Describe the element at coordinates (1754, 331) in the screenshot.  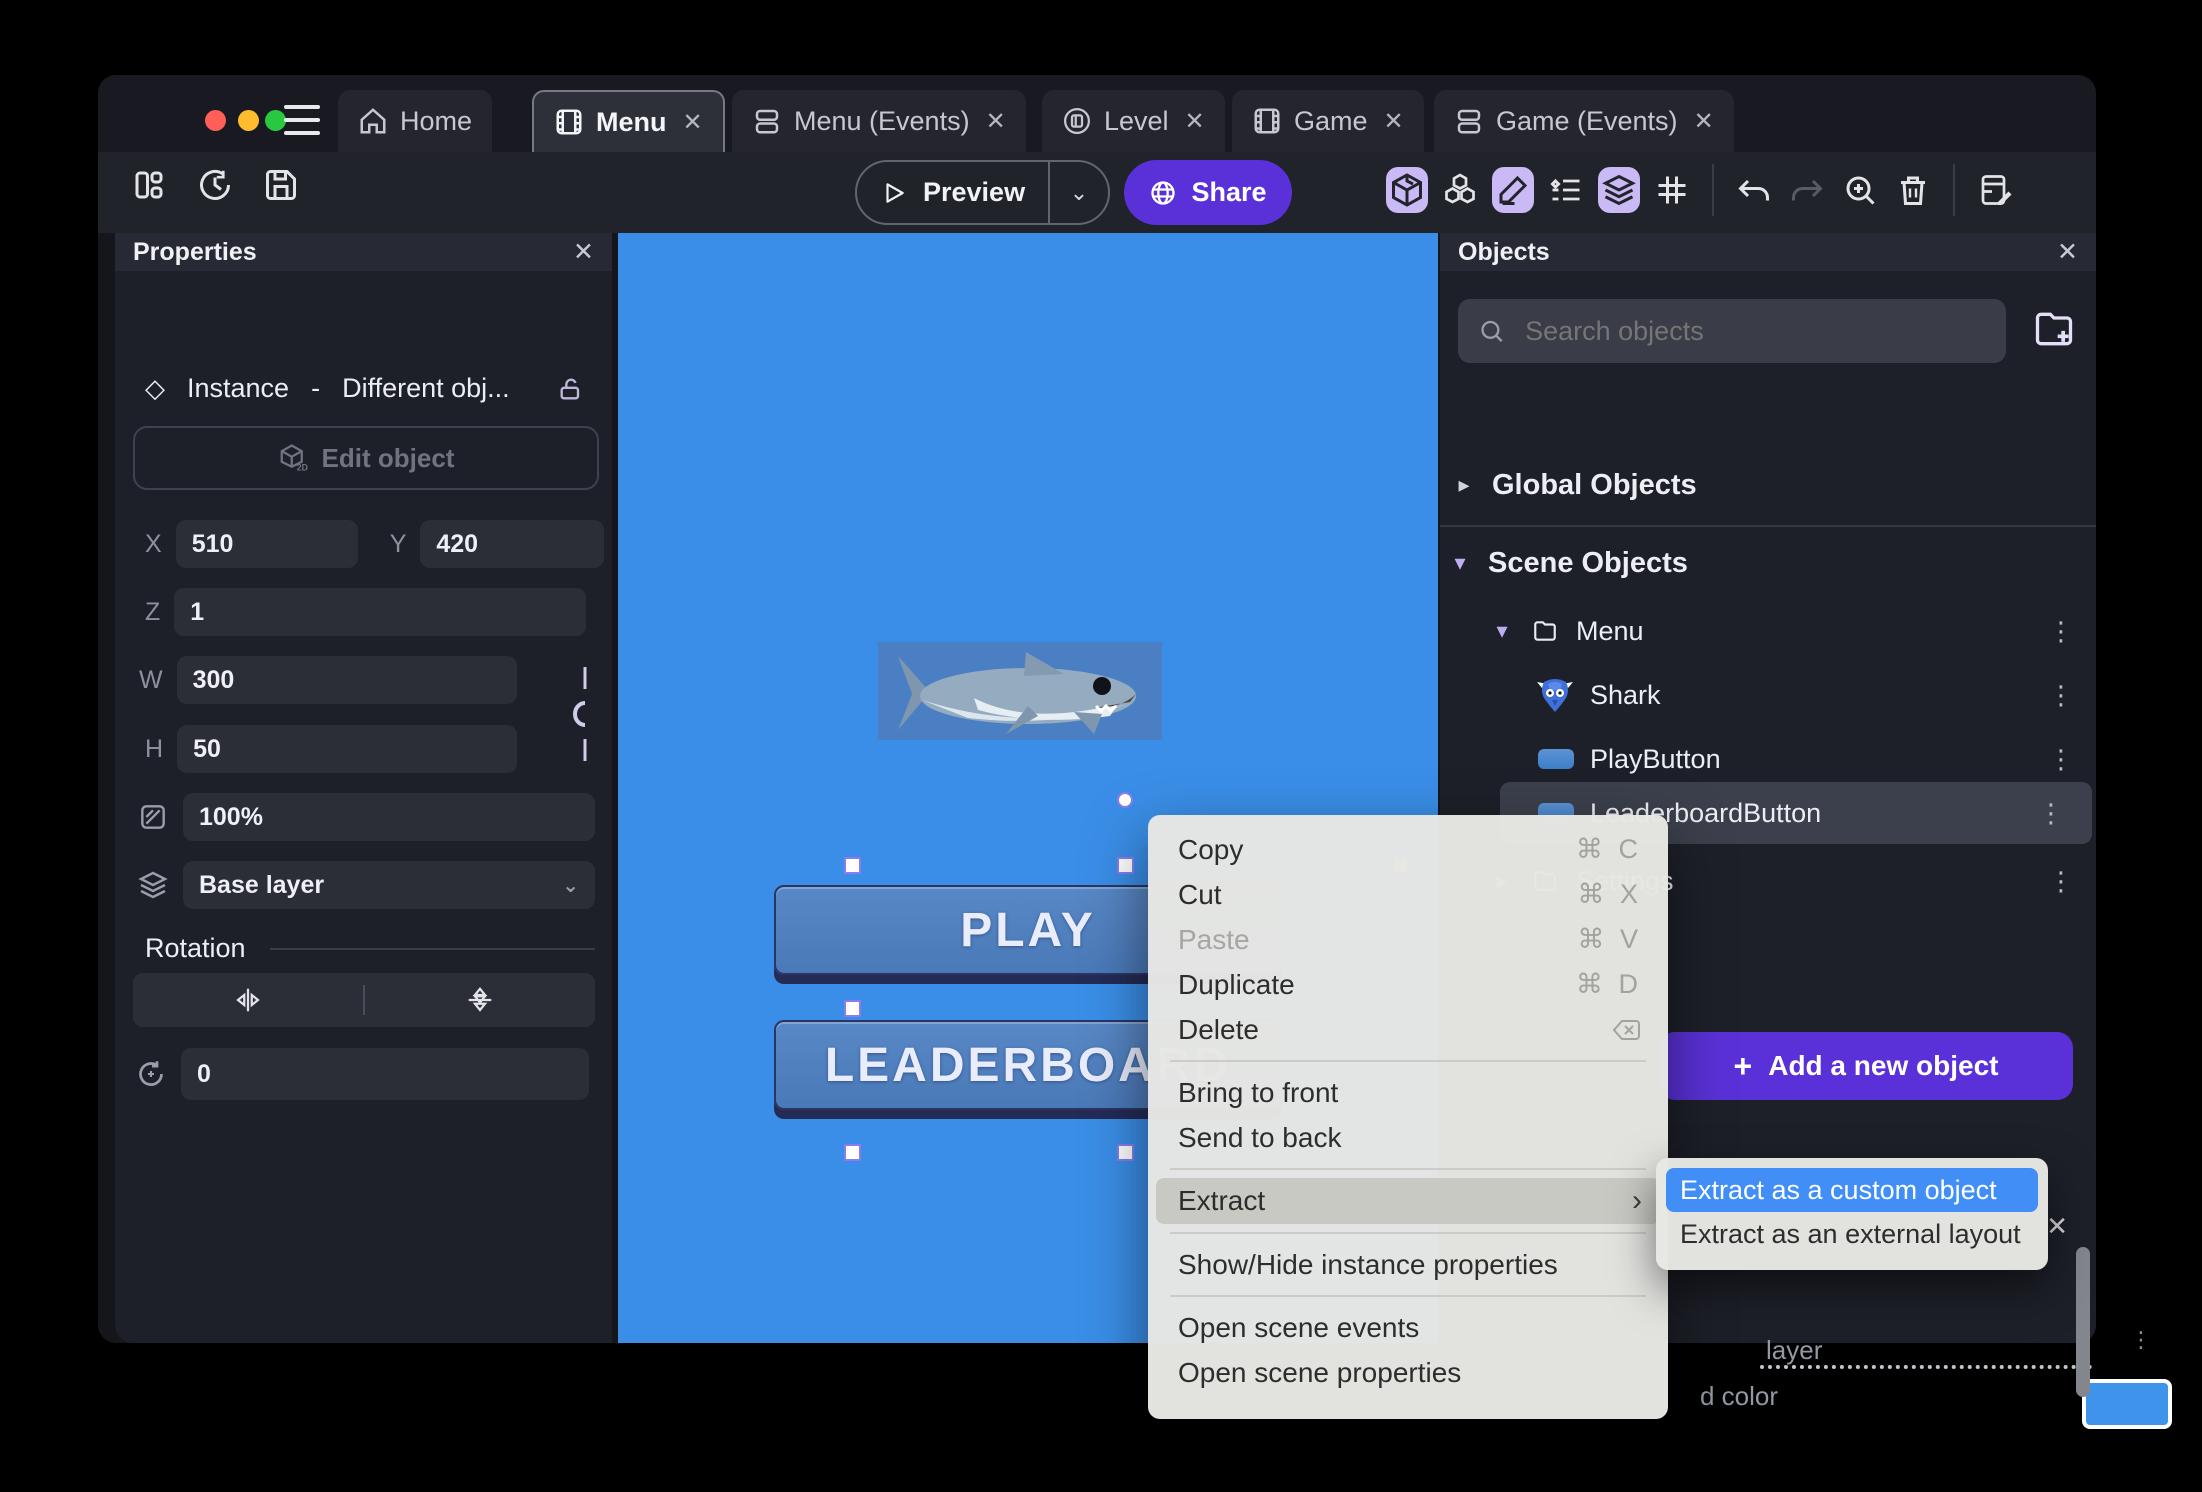
I see `search-input` at that location.